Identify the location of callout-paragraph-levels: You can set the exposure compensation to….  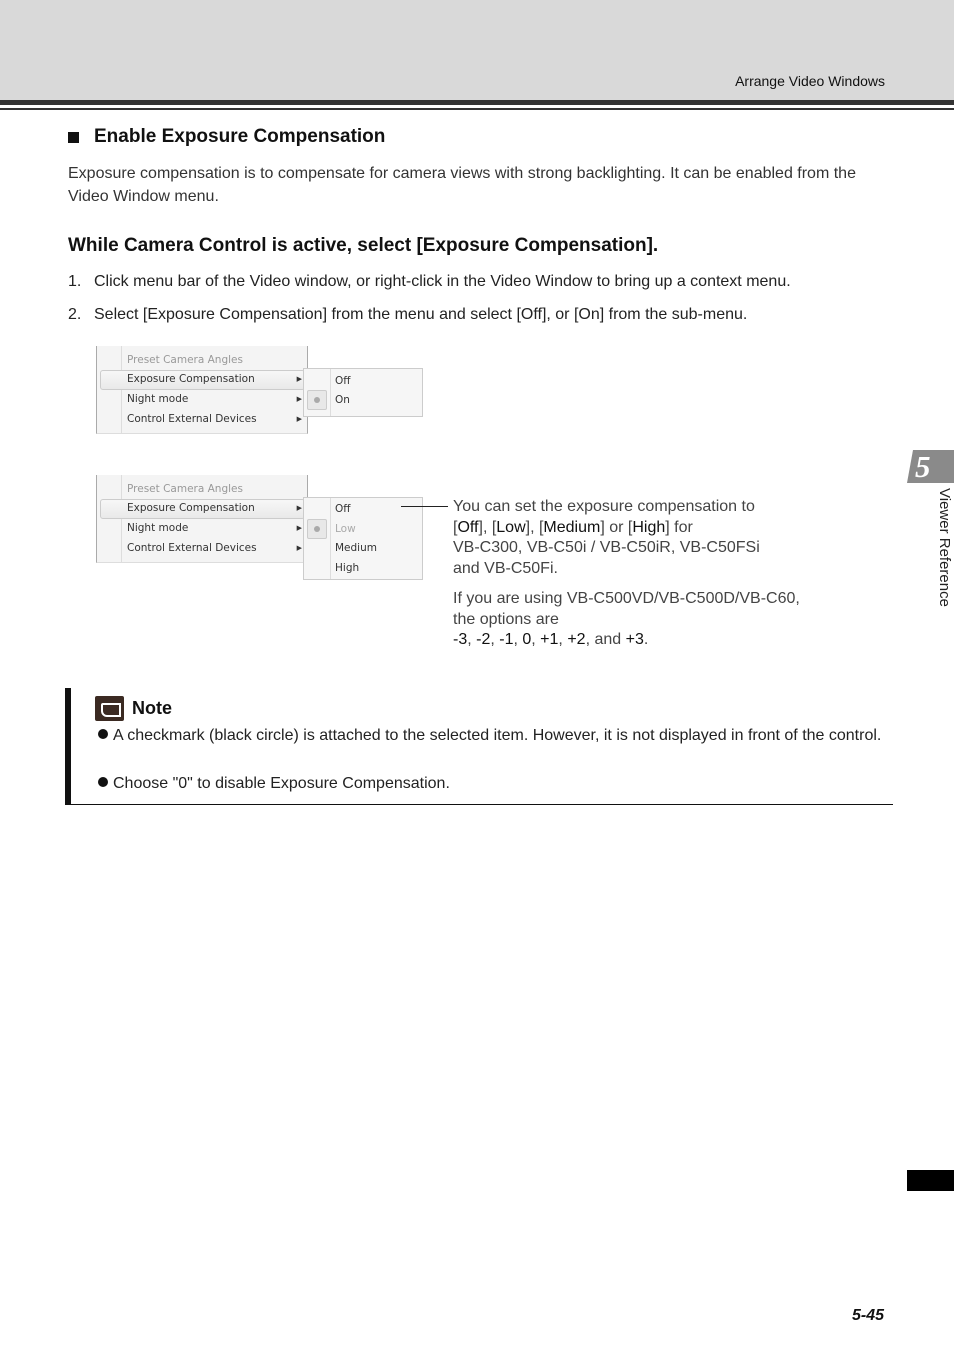
(606, 537).